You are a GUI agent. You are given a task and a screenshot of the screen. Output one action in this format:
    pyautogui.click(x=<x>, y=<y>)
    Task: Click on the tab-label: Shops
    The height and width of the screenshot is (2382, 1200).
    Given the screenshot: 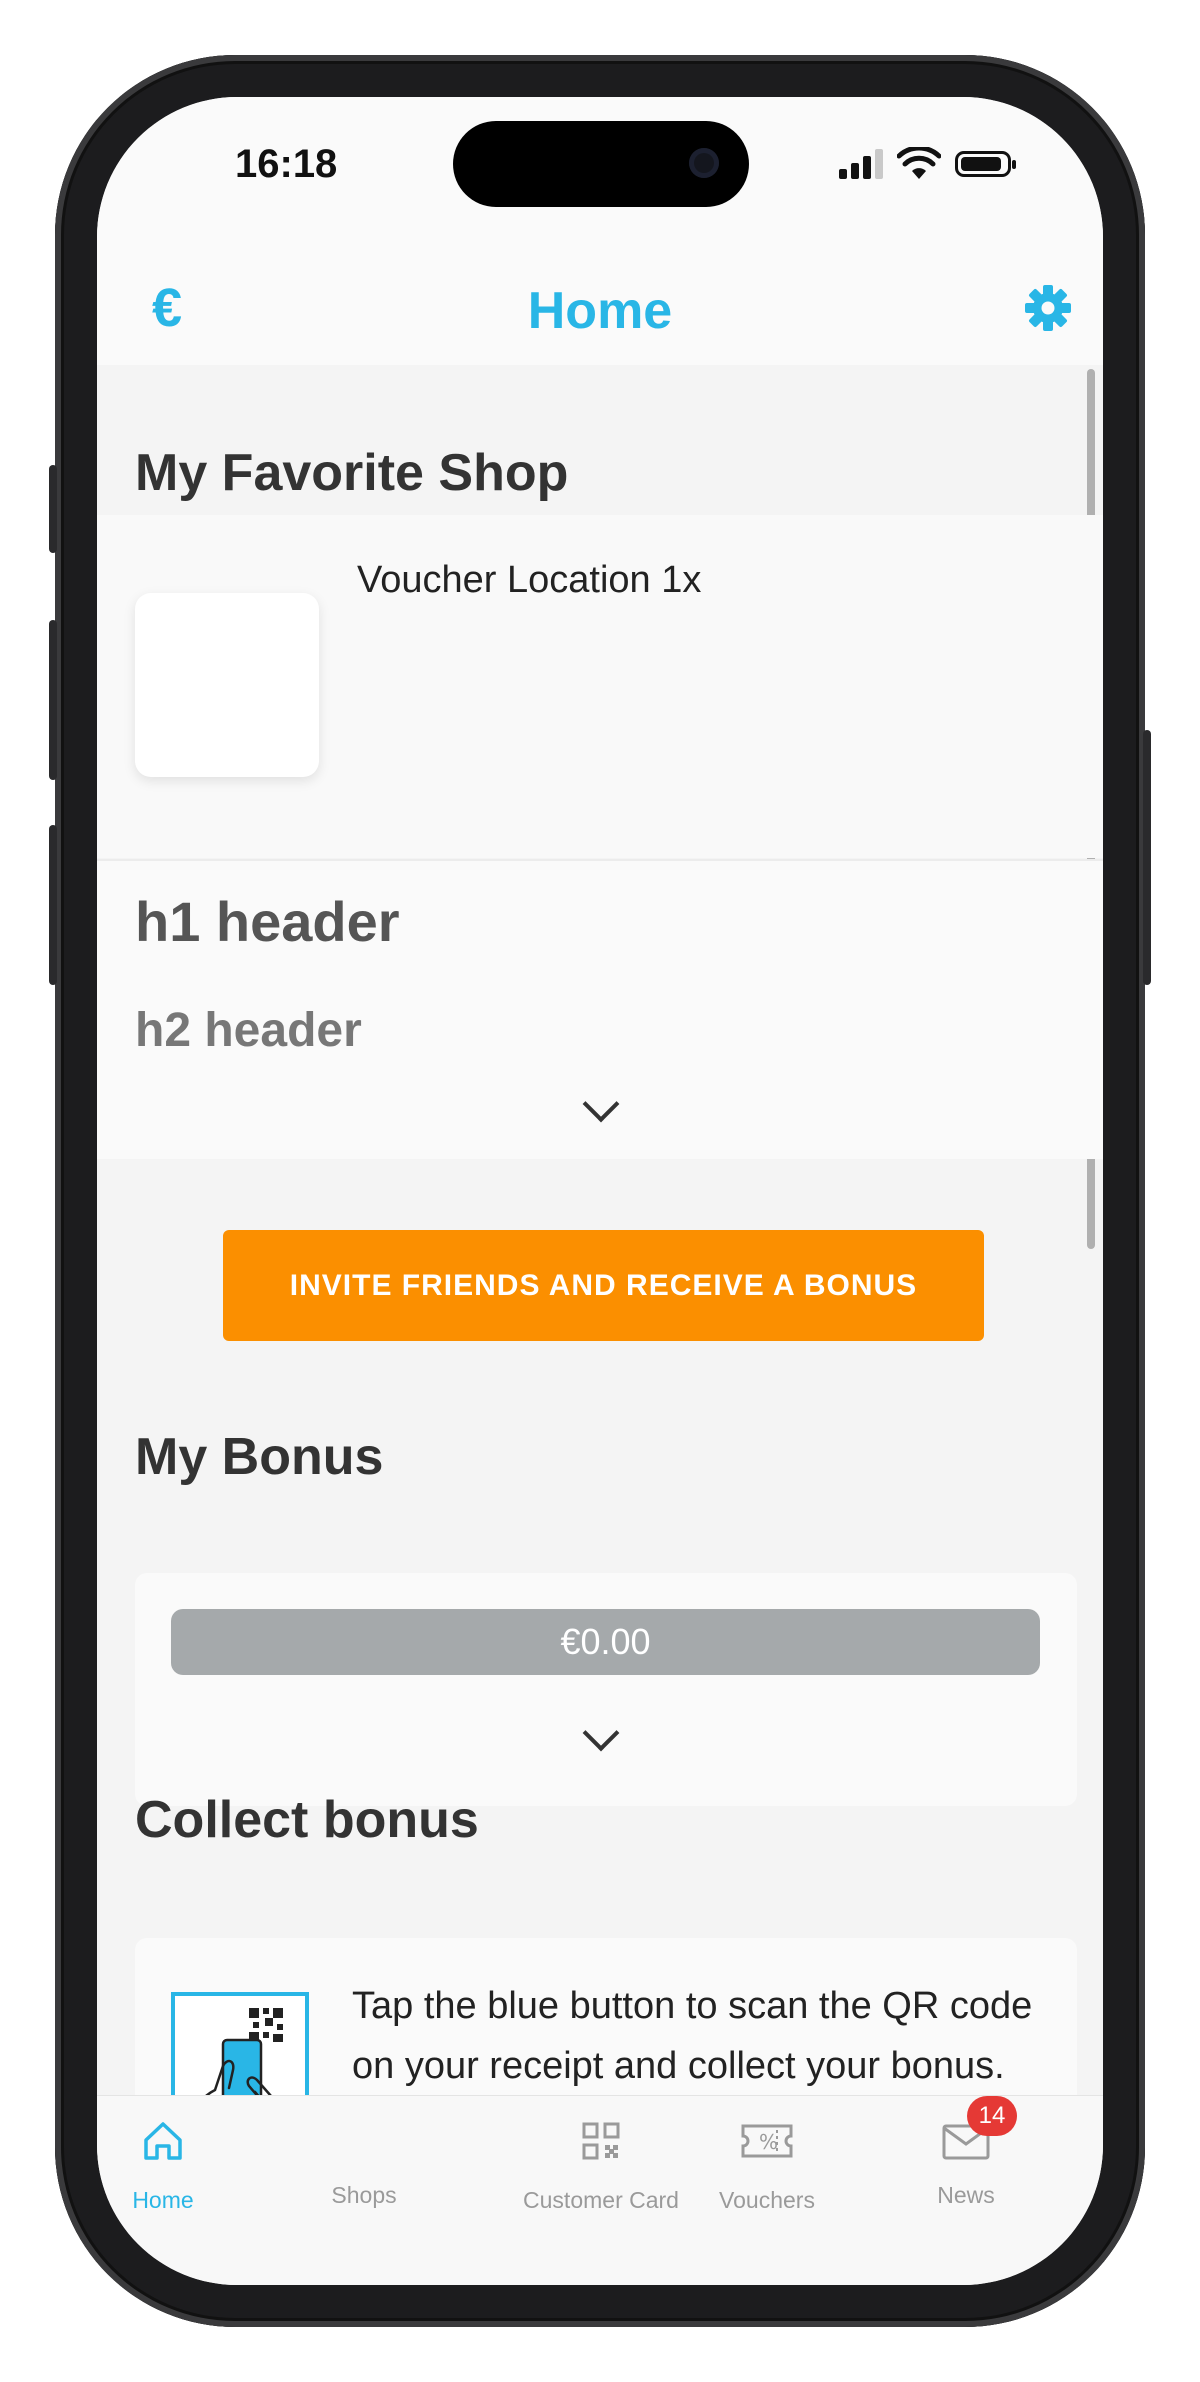 What is the action you would take?
    pyautogui.click(x=364, y=2195)
    